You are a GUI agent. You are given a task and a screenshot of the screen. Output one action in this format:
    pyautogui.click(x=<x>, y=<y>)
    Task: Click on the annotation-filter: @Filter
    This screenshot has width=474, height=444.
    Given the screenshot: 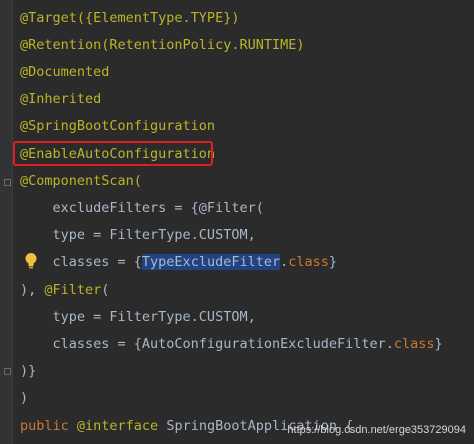 What is the action you would take?
    pyautogui.click(x=73, y=290)
    